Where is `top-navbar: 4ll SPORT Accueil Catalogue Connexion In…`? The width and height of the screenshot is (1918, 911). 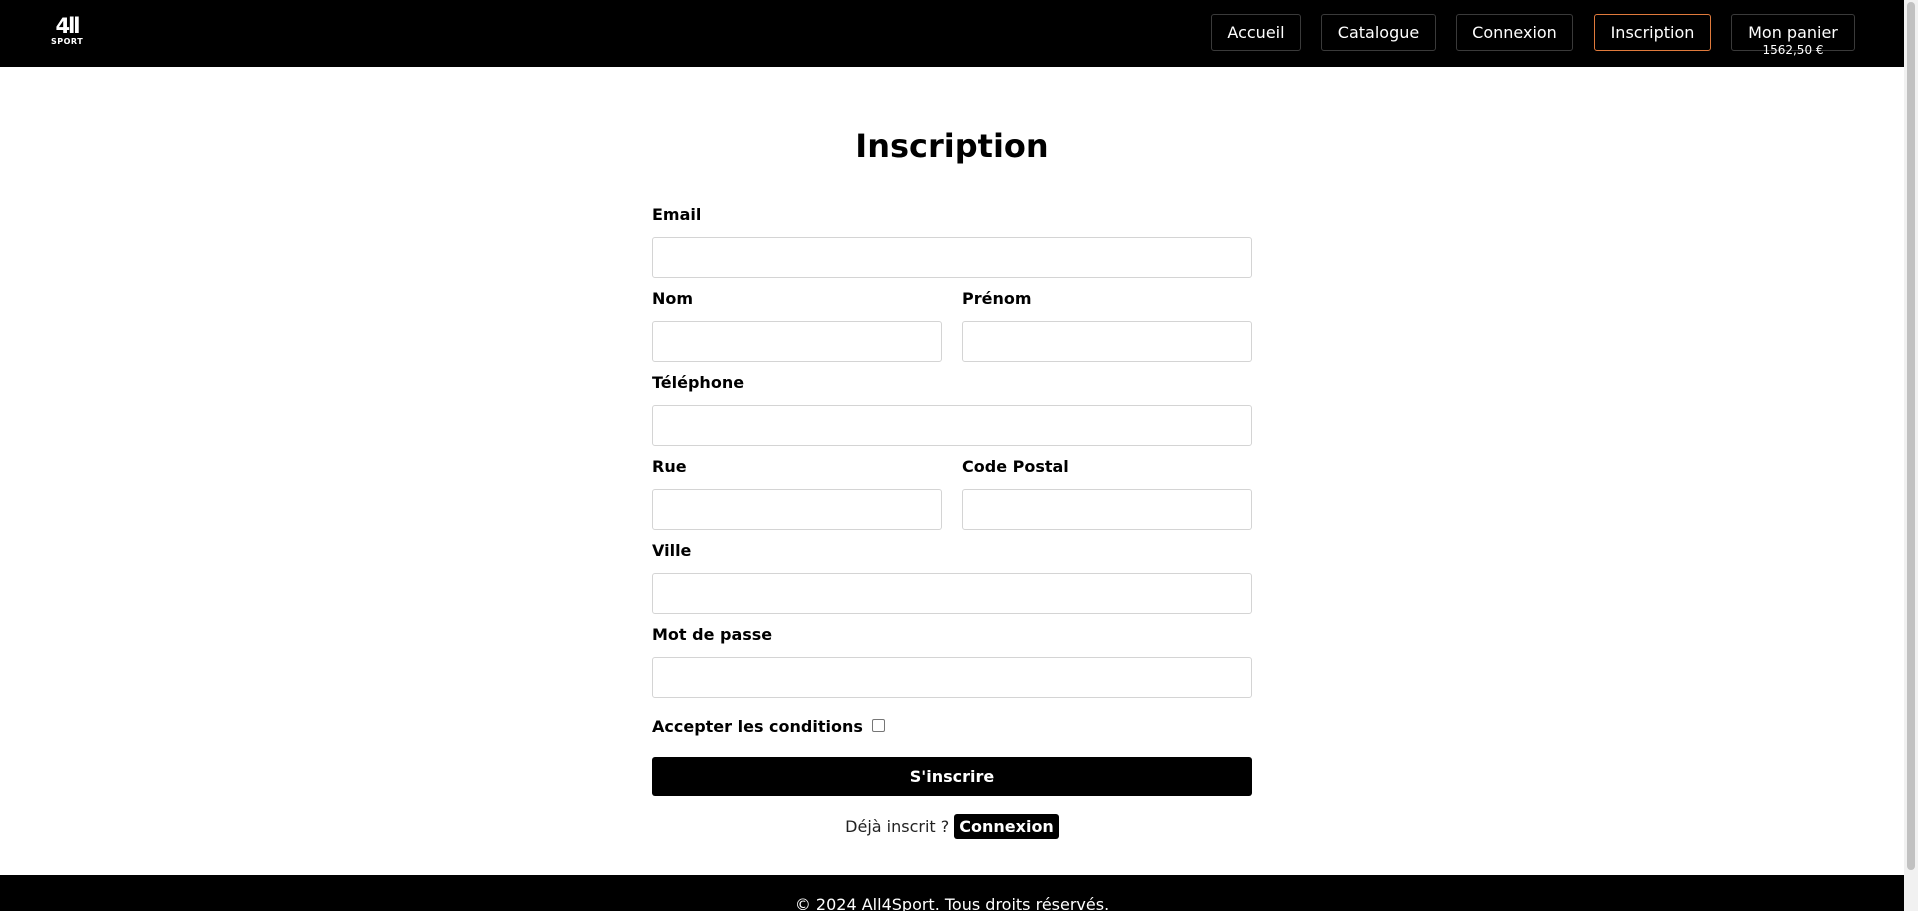
top-navbar: 4ll SPORT Accueil Catalogue Connexion In… is located at coordinates (952, 33).